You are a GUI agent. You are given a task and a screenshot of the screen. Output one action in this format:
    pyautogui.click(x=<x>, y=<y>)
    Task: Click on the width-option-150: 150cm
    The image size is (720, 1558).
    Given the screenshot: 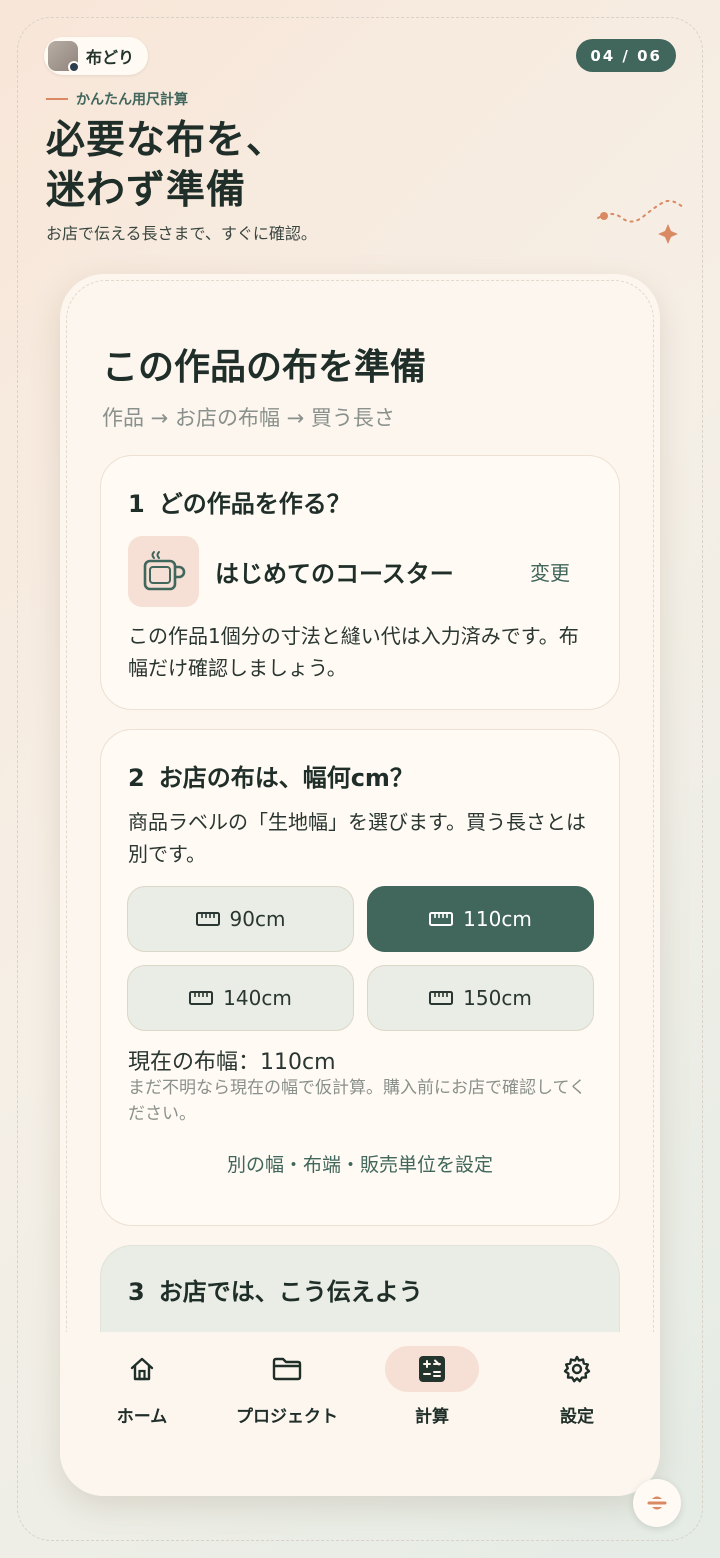 What is the action you would take?
    pyautogui.click(x=480, y=998)
    